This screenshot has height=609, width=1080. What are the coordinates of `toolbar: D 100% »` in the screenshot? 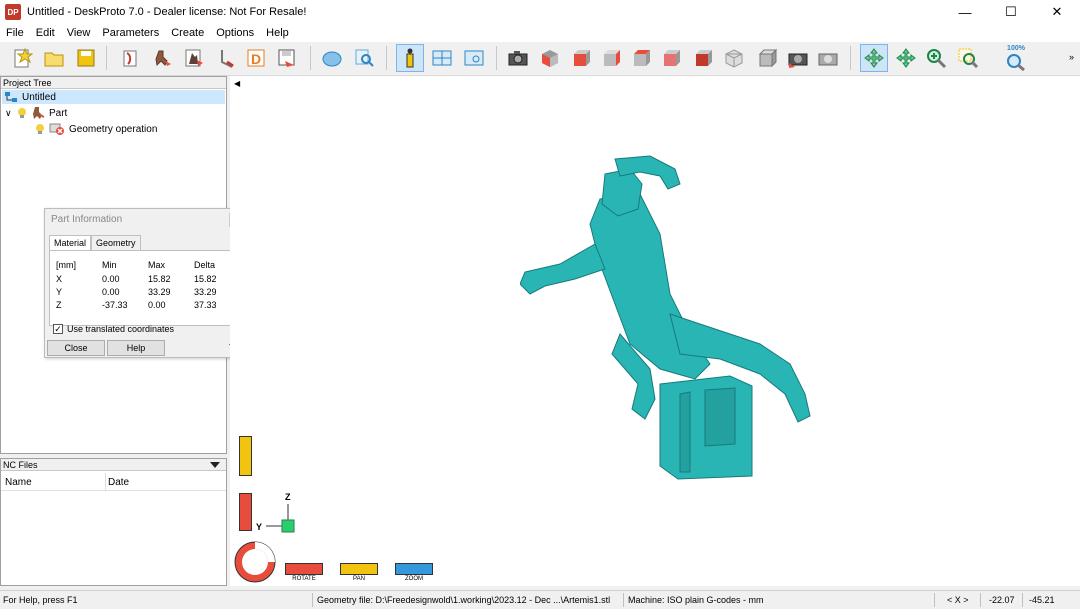 It's located at (540, 59).